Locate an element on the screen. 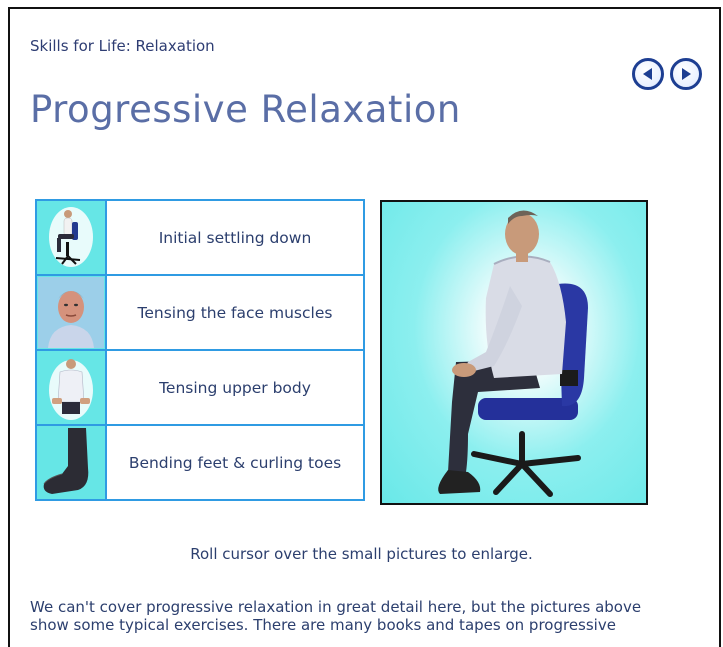  back-arrow-icon is located at coordinates (648, 74).